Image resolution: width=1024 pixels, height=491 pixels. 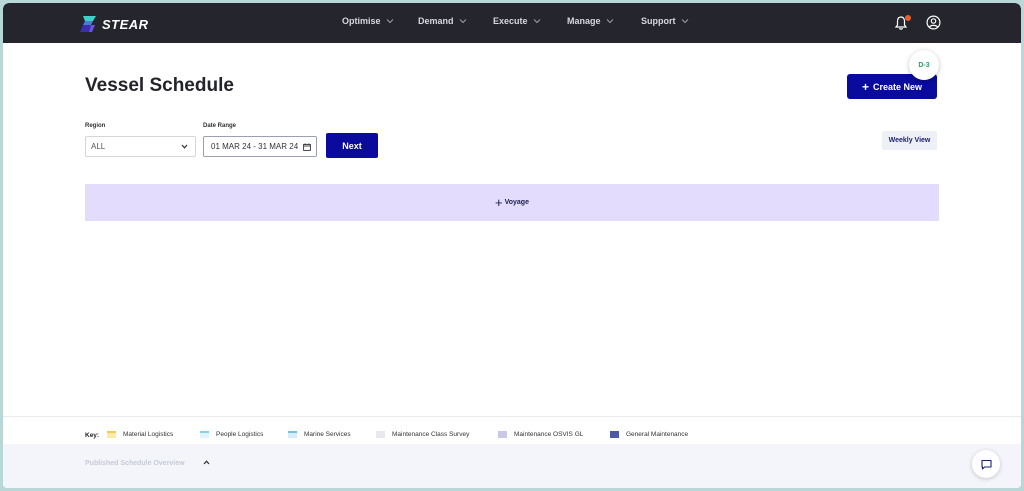 I want to click on key-label: Key:, so click(x=92, y=435).